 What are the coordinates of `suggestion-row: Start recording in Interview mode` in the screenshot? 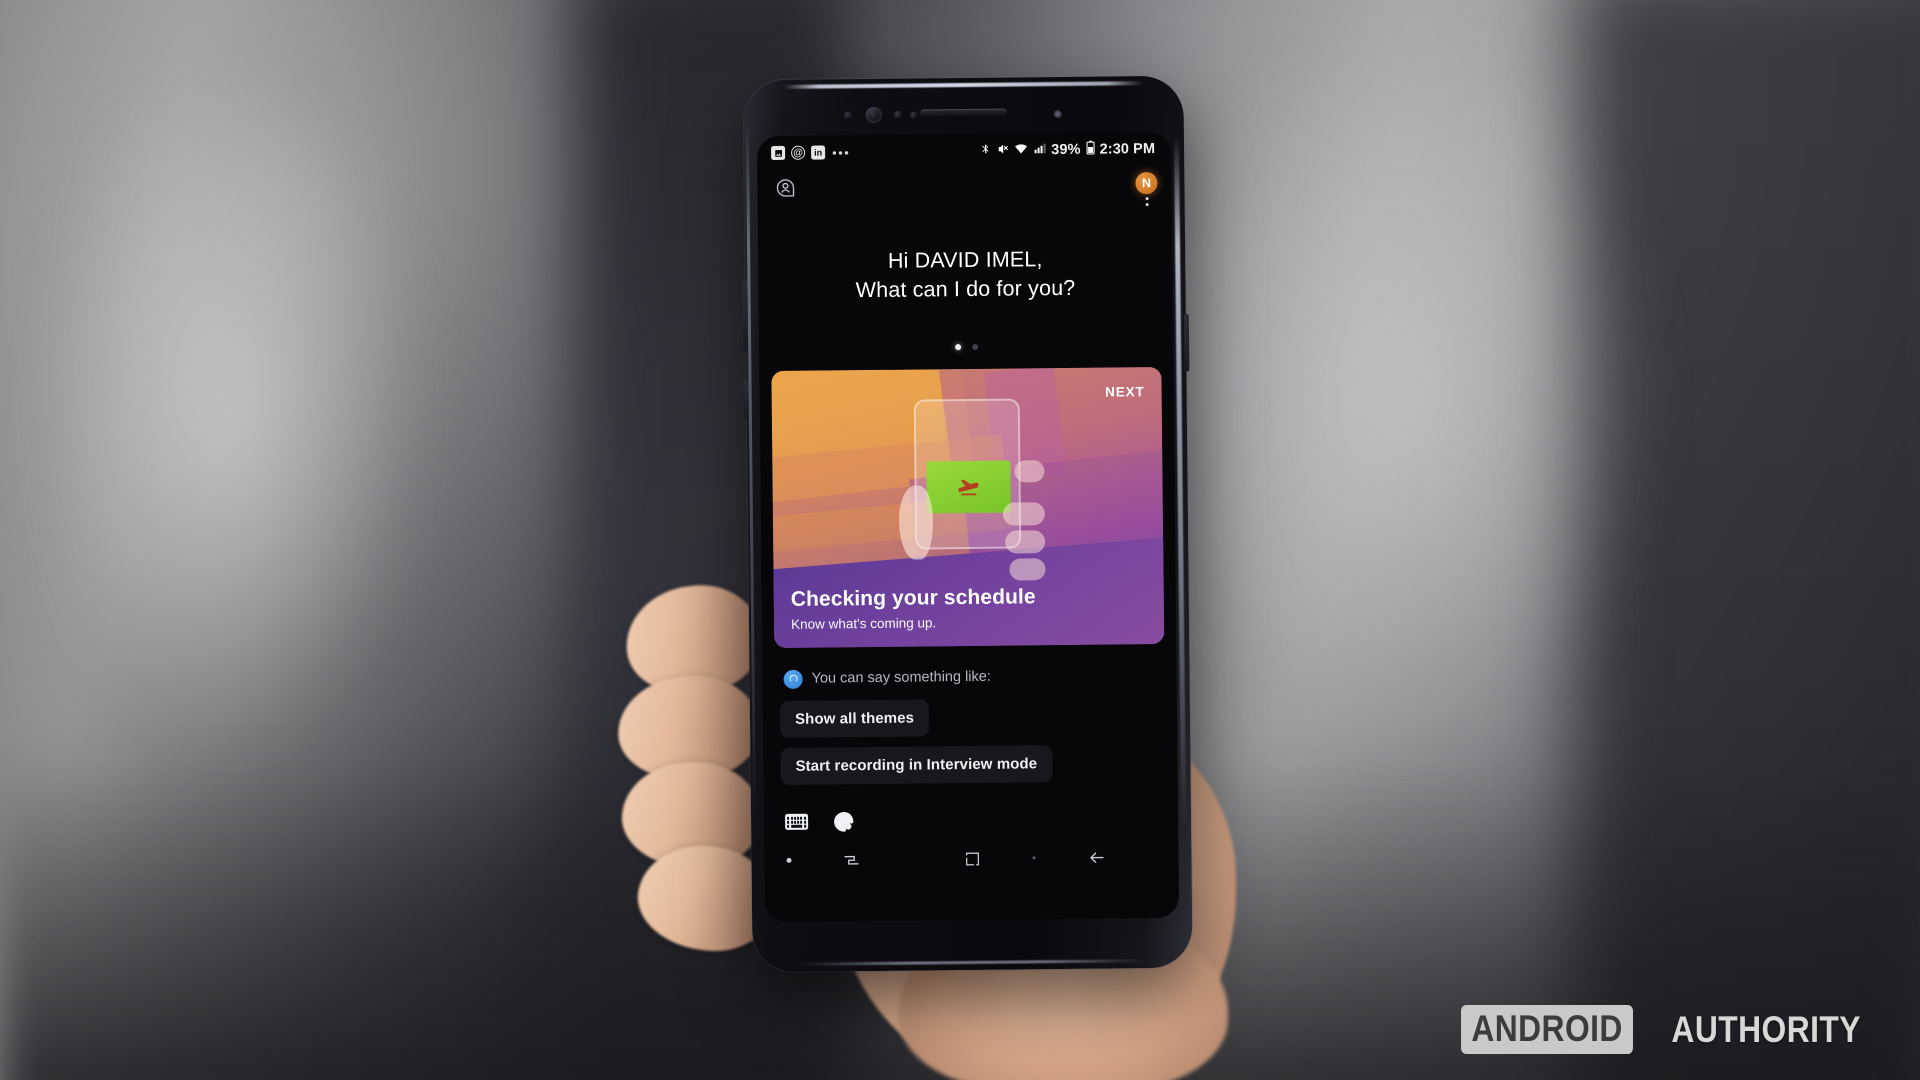 It's located at (978, 769).